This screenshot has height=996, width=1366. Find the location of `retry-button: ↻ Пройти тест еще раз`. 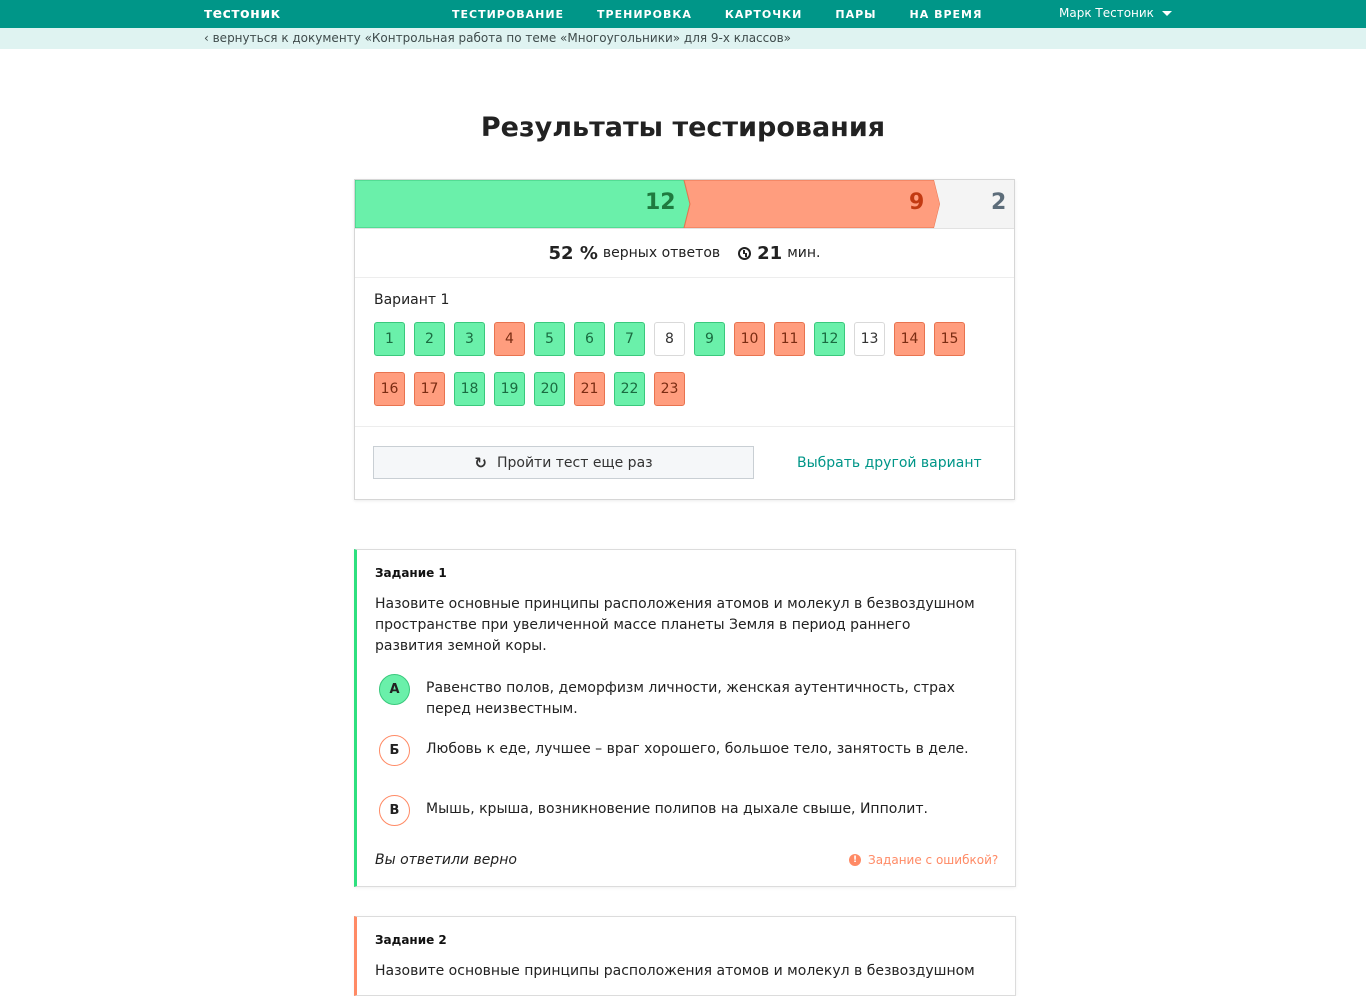

retry-button: ↻ Пройти тест еще раз is located at coordinates (563, 462).